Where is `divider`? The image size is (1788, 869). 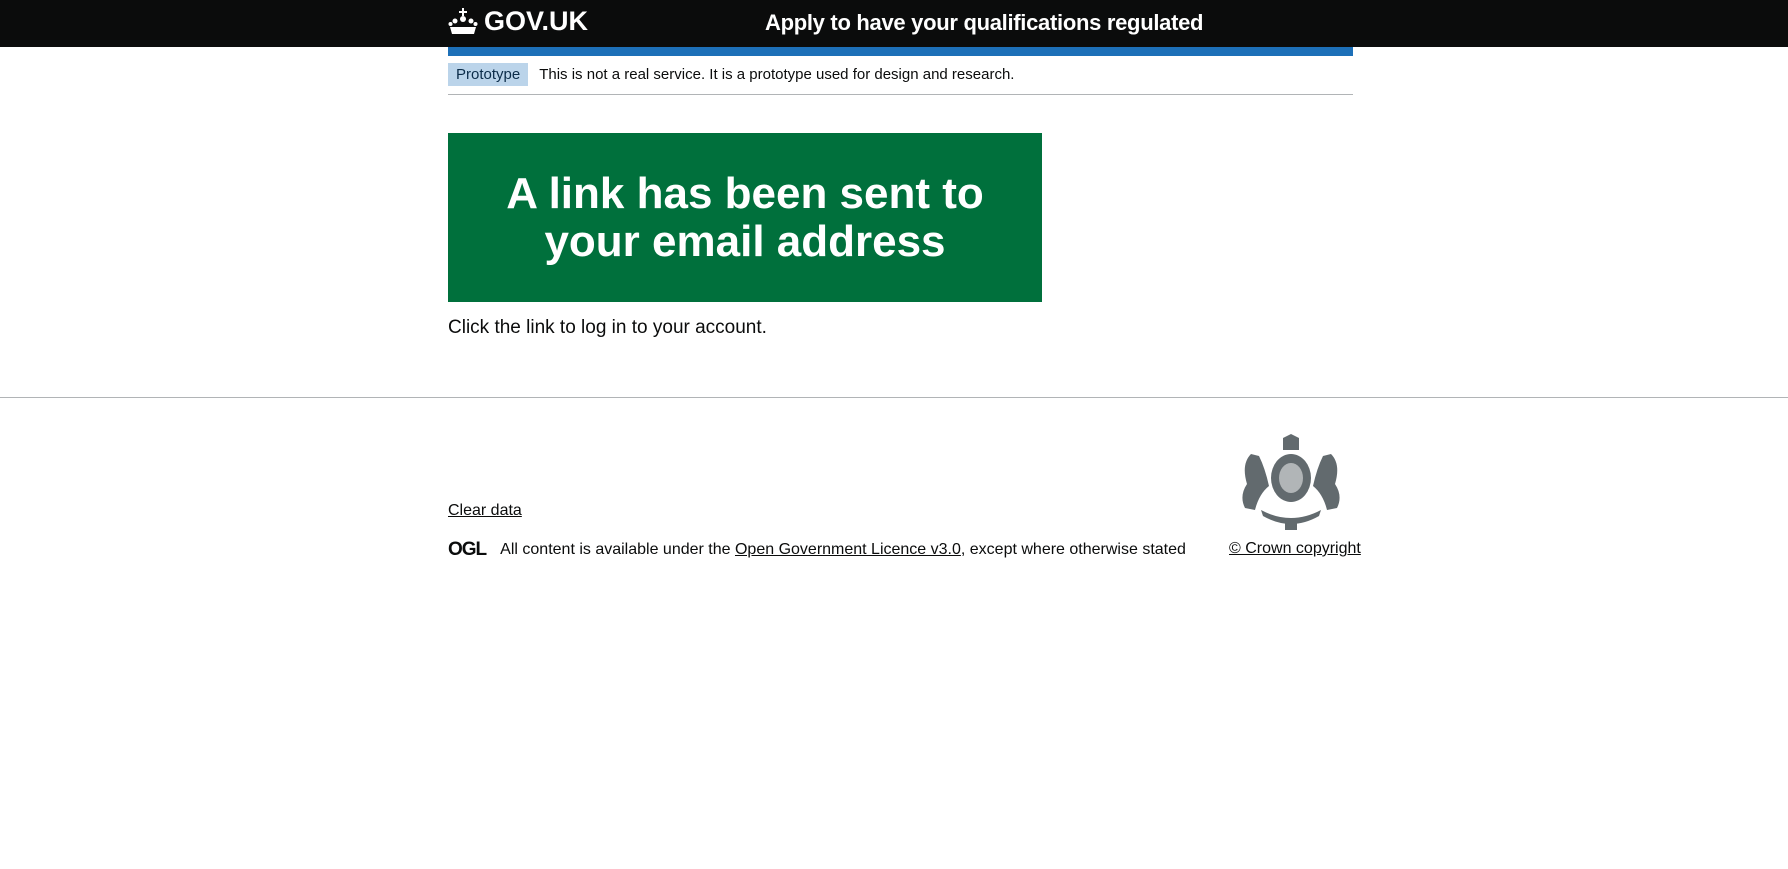 divider is located at coordinates (900, 94).